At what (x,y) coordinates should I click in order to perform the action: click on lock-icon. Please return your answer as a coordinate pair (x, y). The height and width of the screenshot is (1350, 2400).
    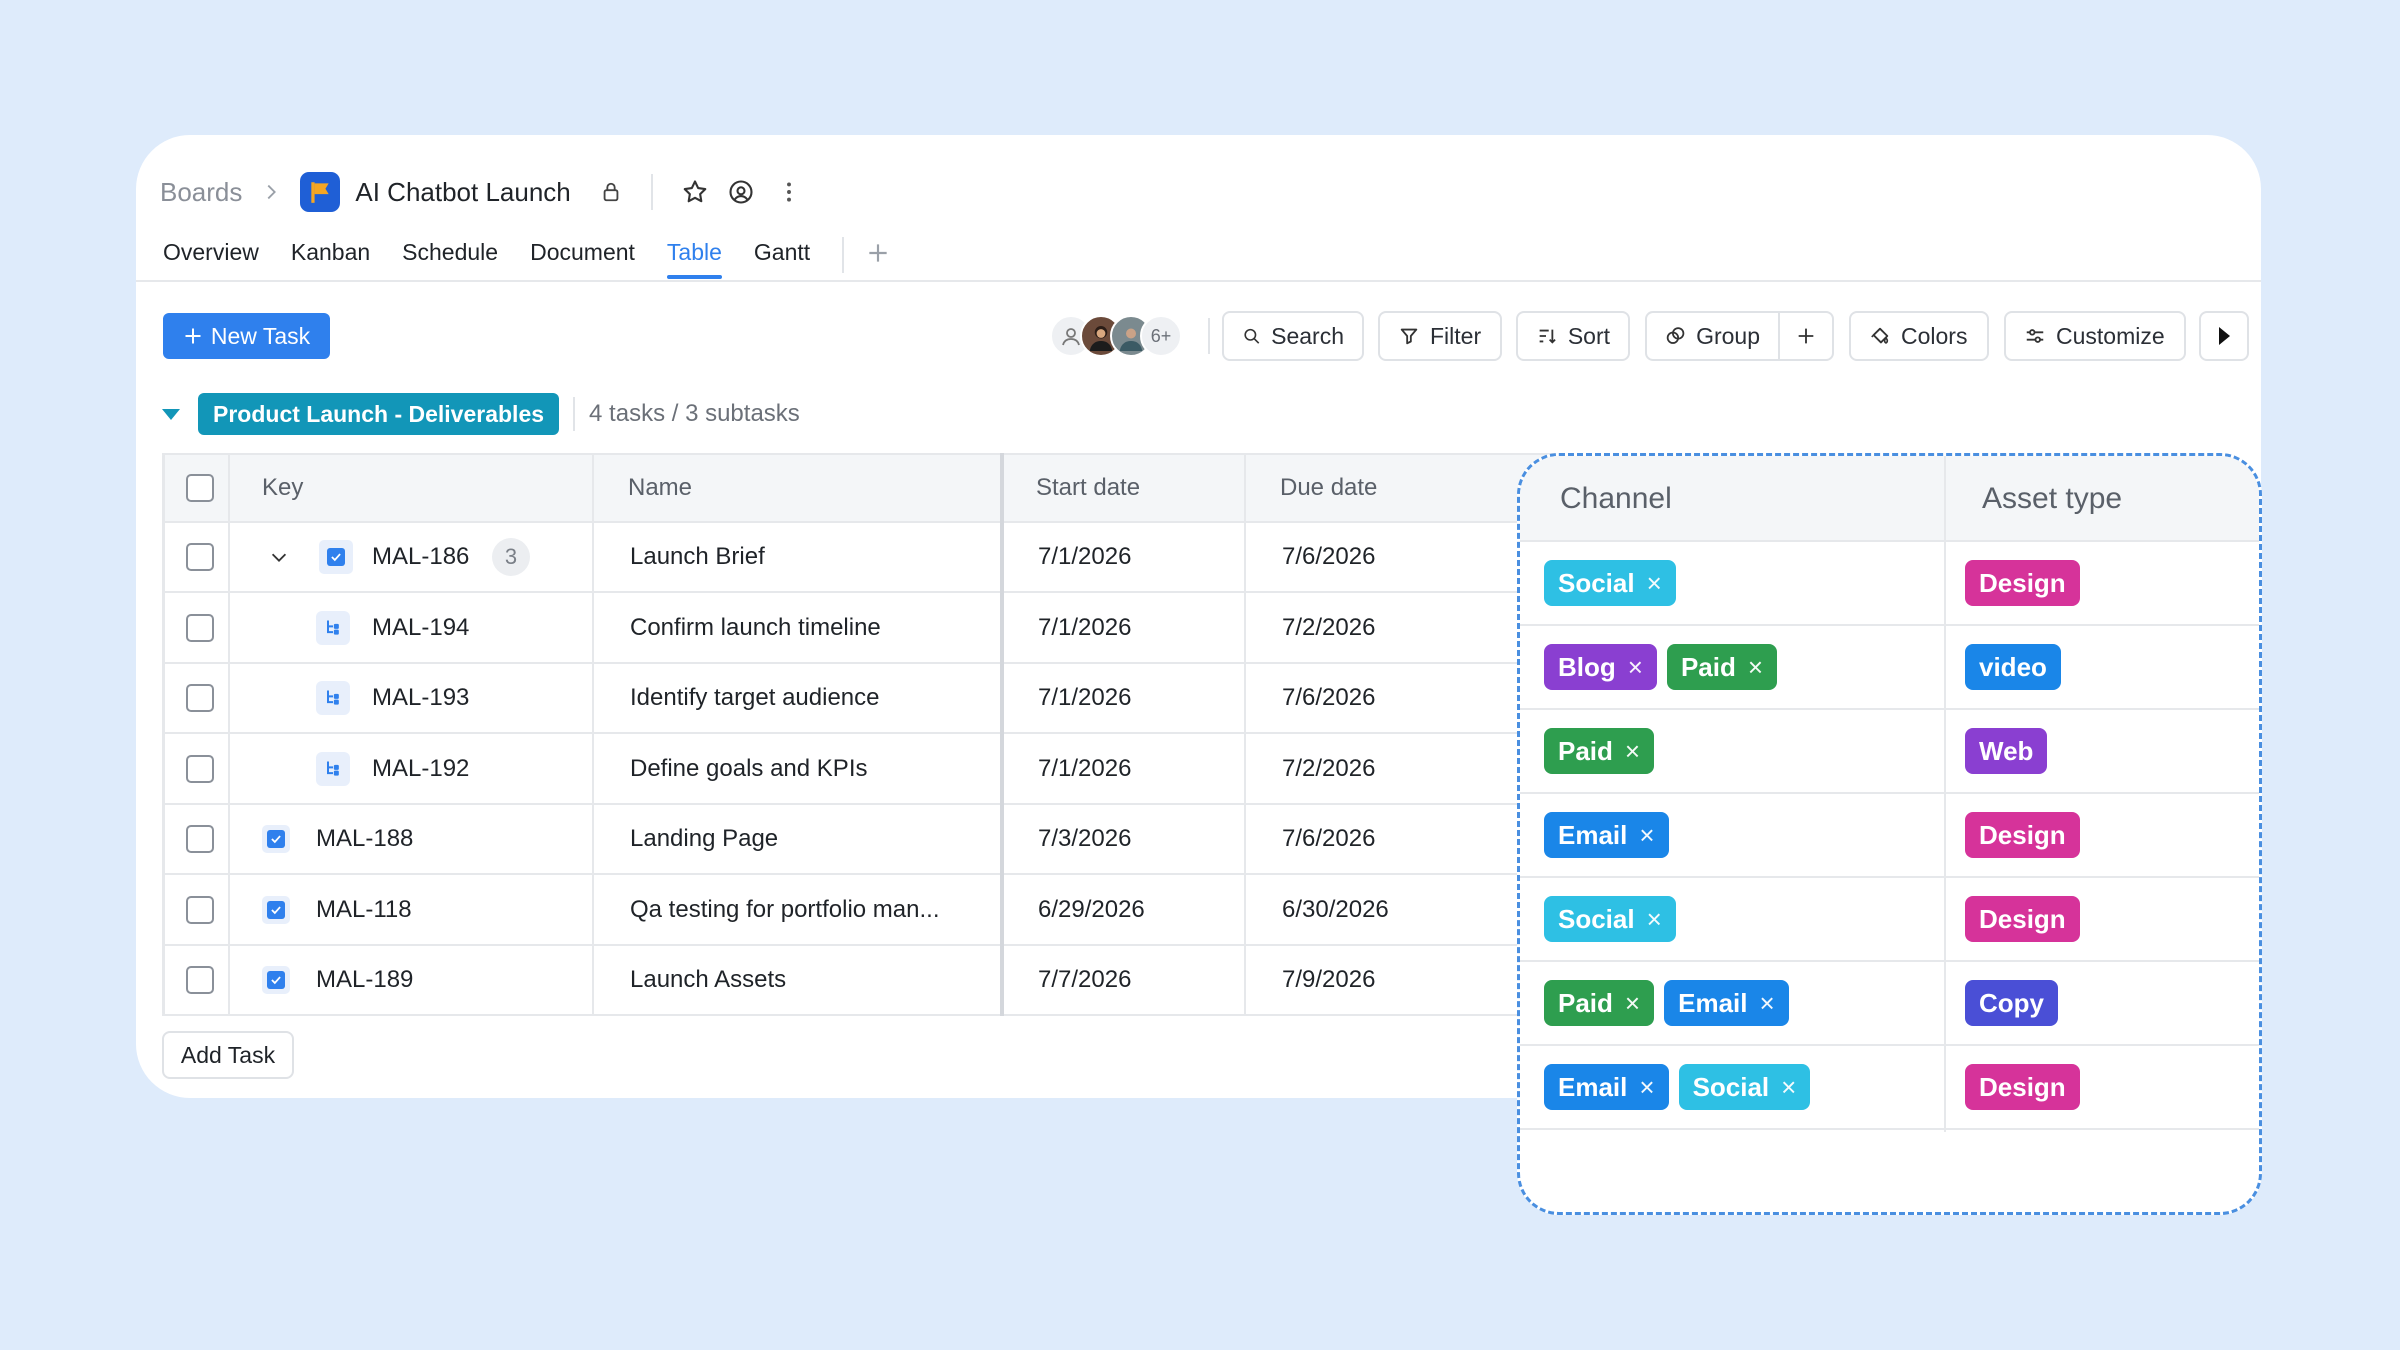
    Looking at the image, I should click on (611, 192).